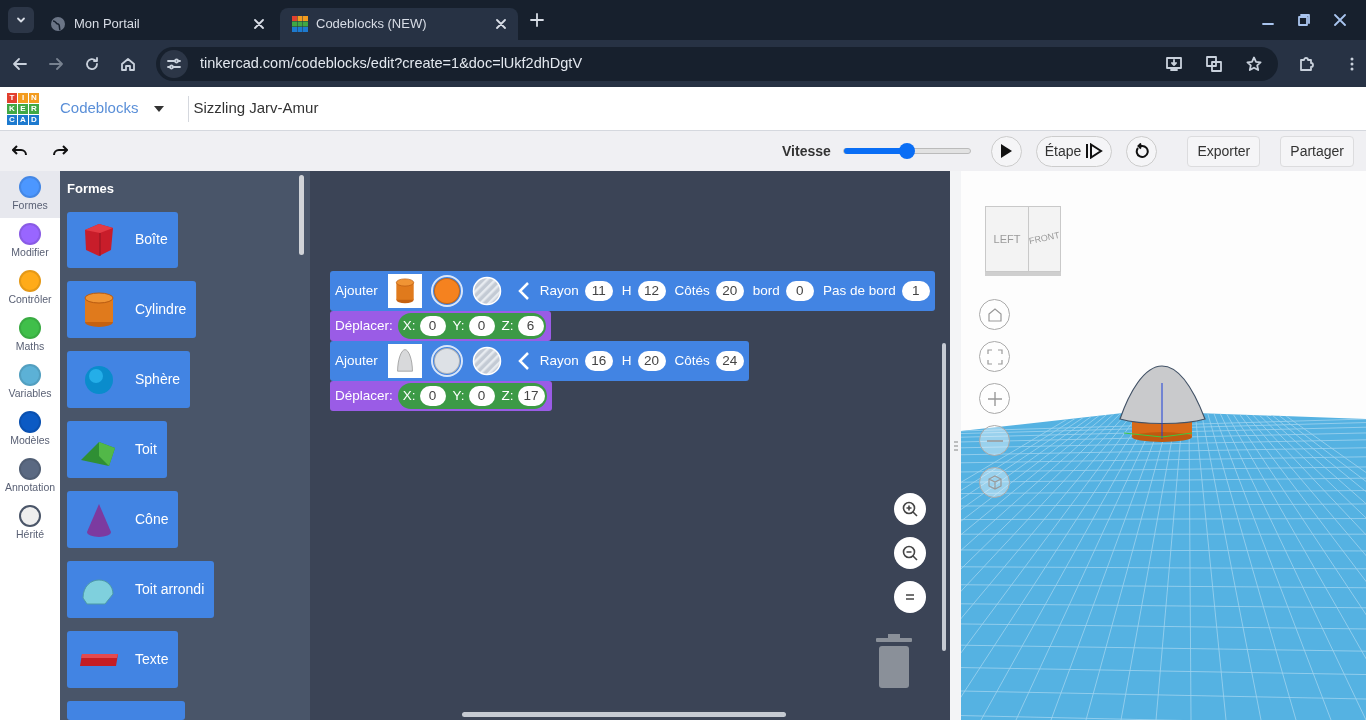 Image resolution: width=1366 pixels, height=720 pixels. I want to click on palette-block: Toit arrondi, so click(141, 590).